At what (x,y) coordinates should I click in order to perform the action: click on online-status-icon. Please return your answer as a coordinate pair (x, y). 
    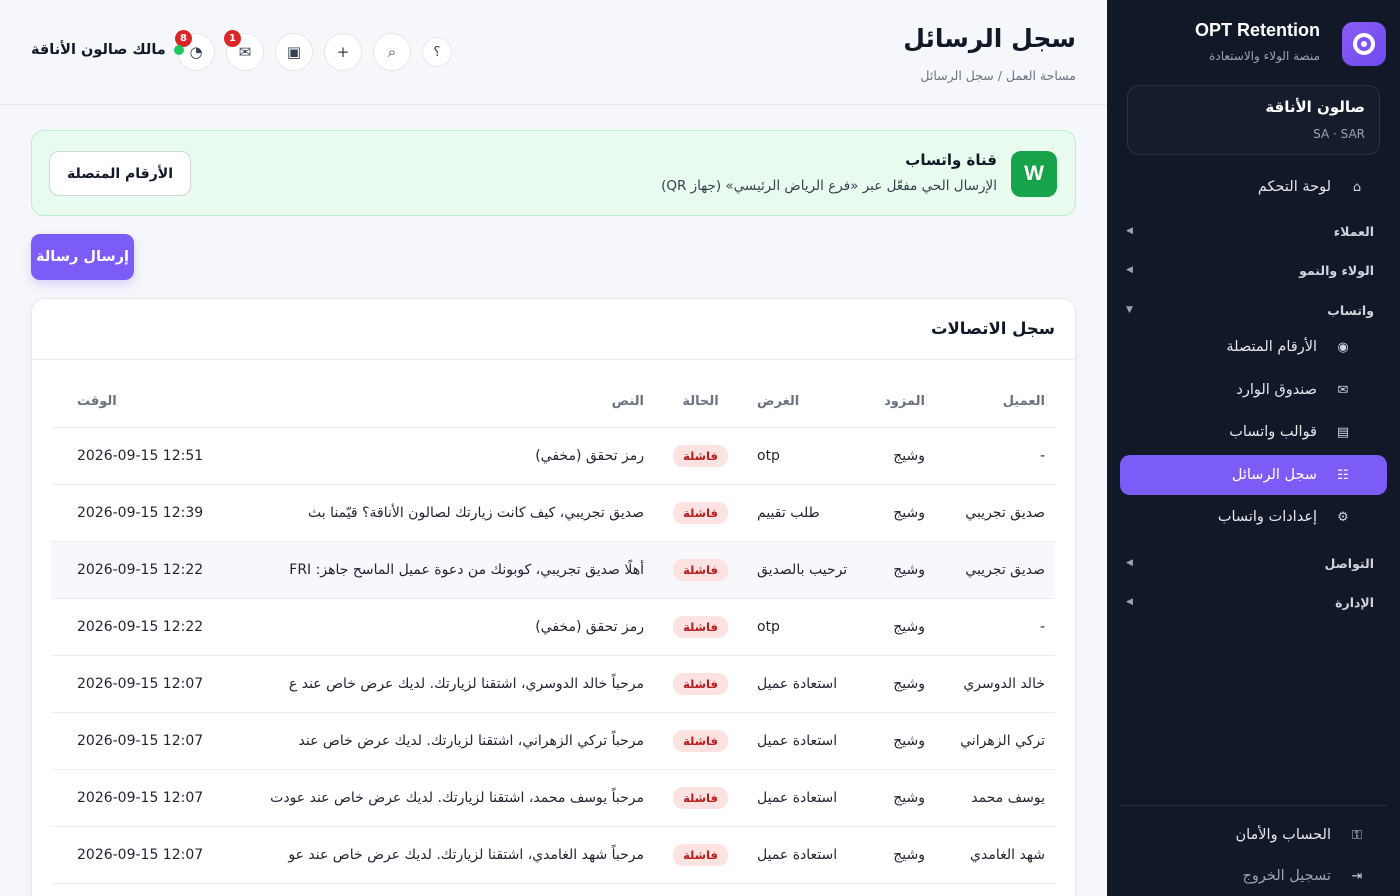
    Looking at the image, I should click on (178, 50).